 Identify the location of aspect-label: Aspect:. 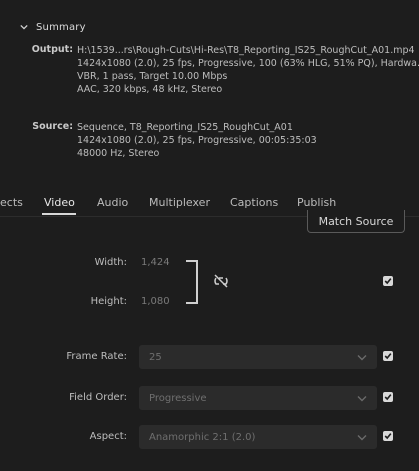
(108, 436).